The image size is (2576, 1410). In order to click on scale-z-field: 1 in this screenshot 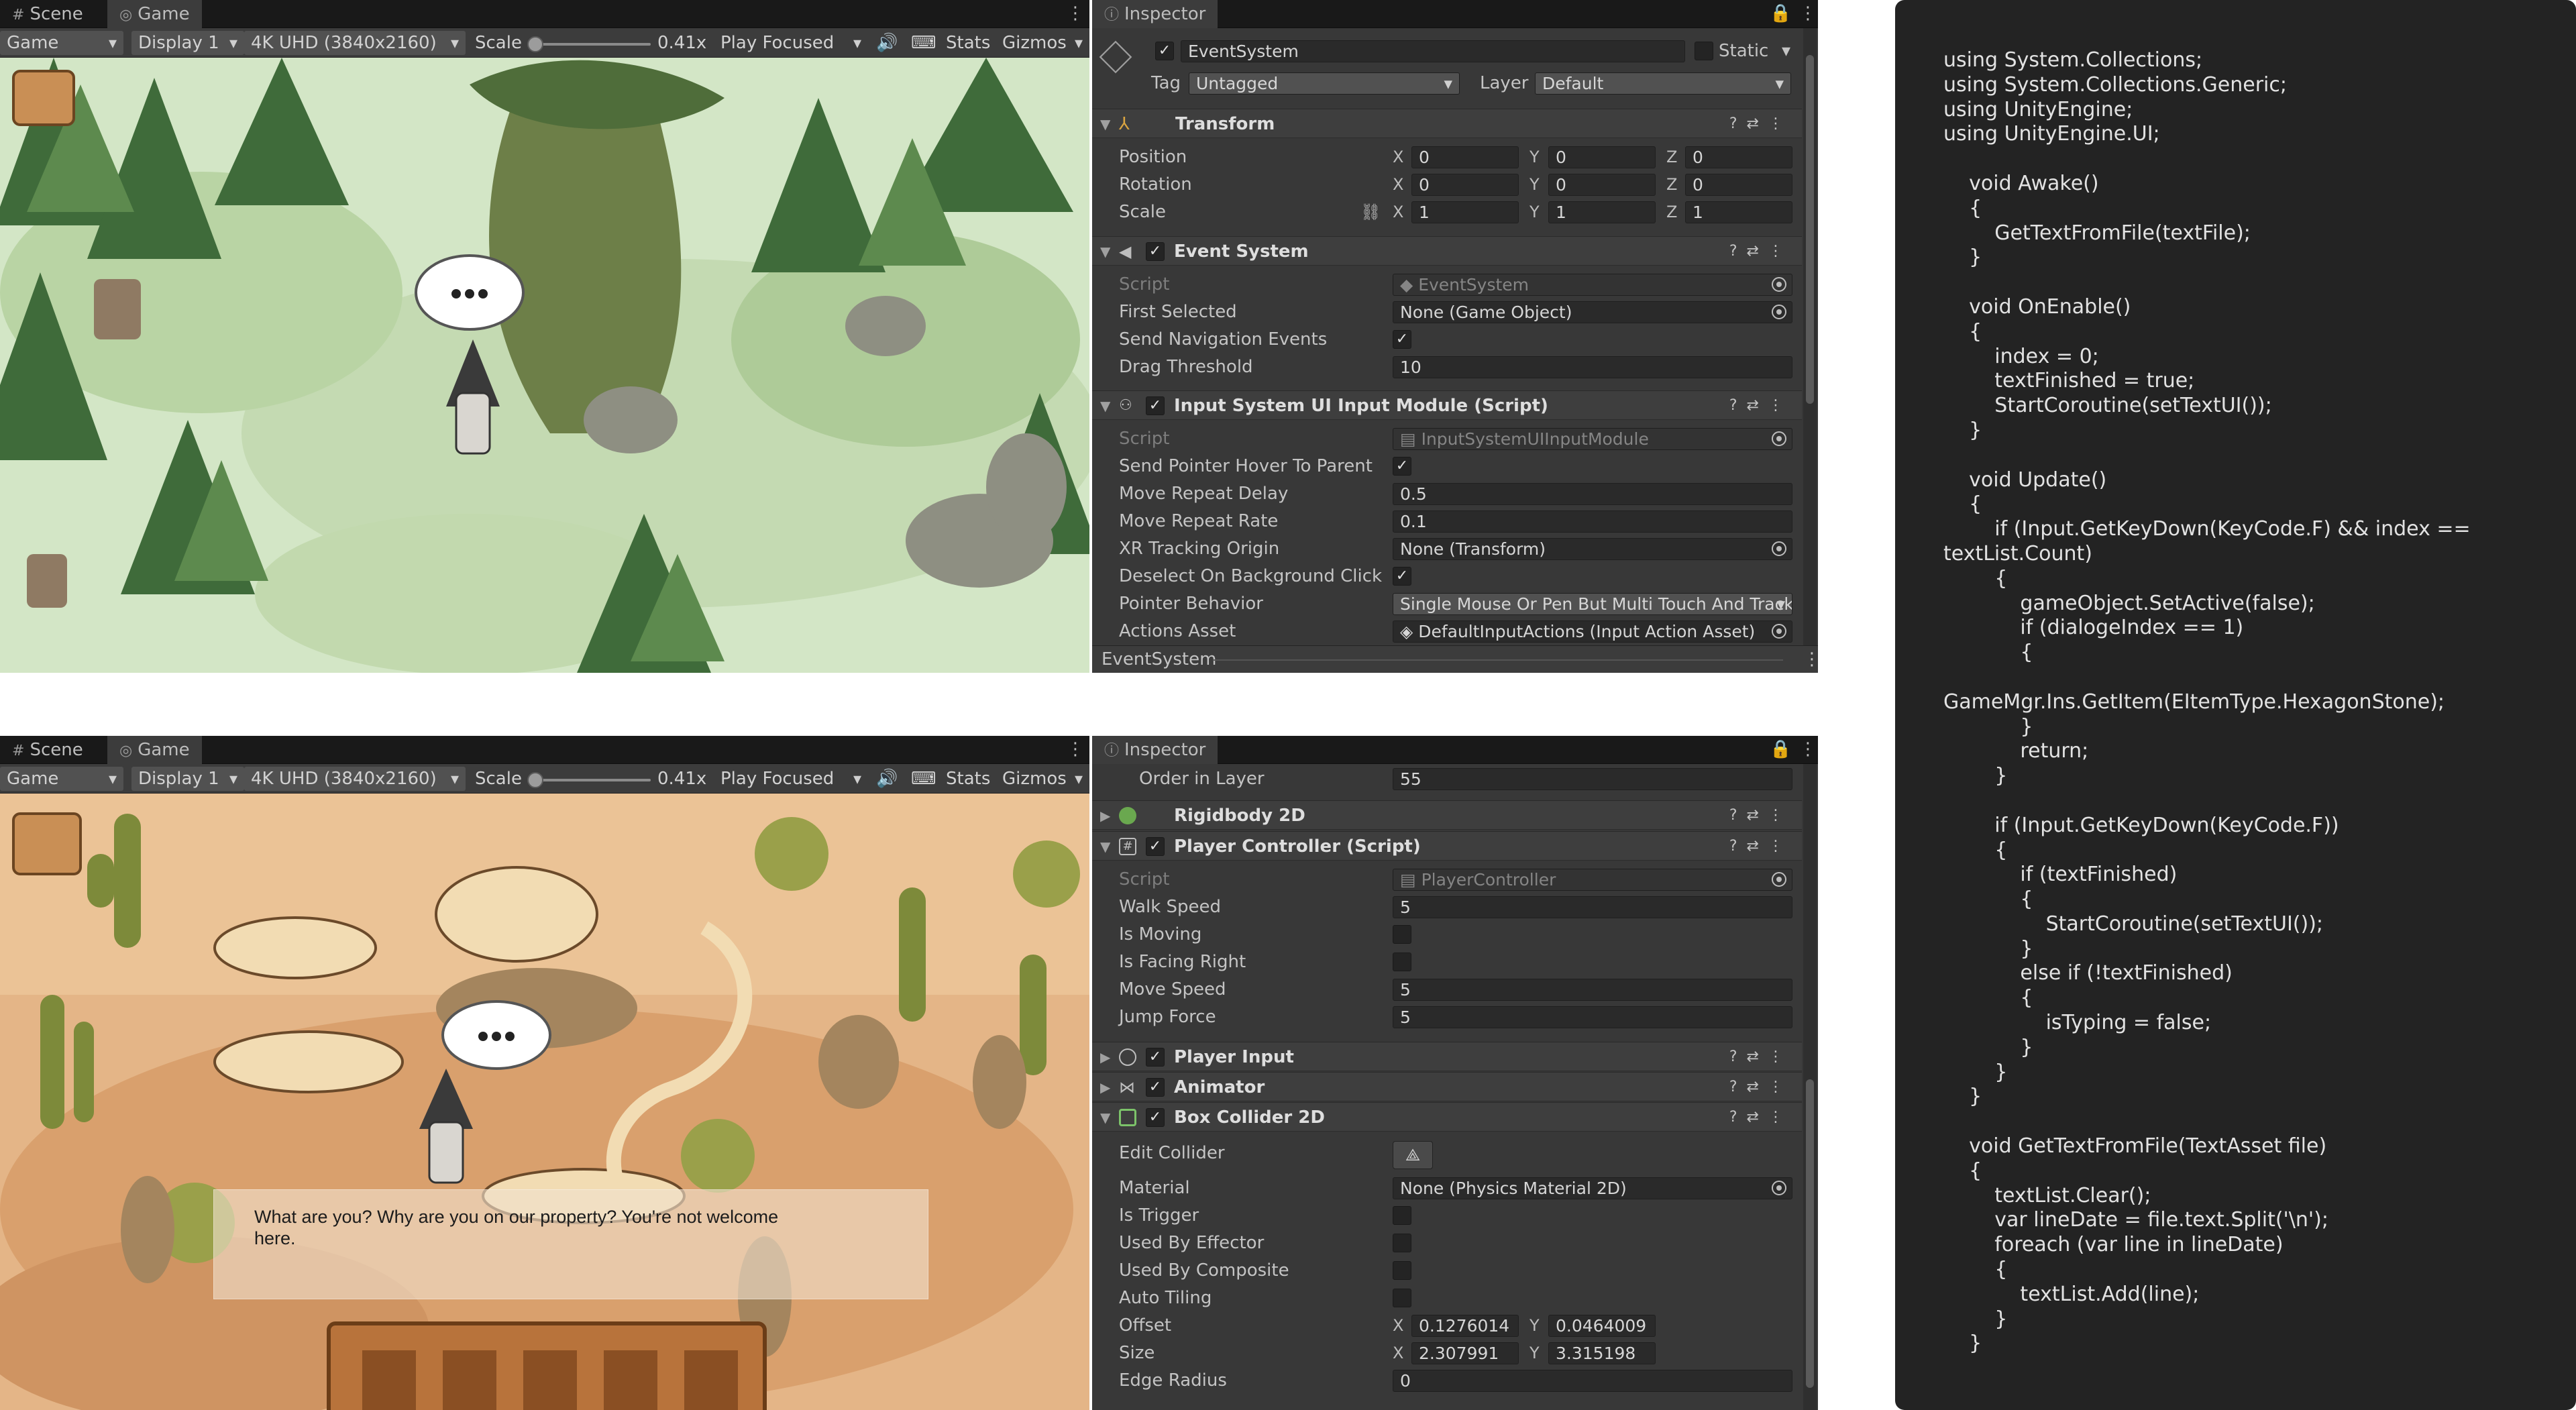, I will do `click(1738, 212)`.